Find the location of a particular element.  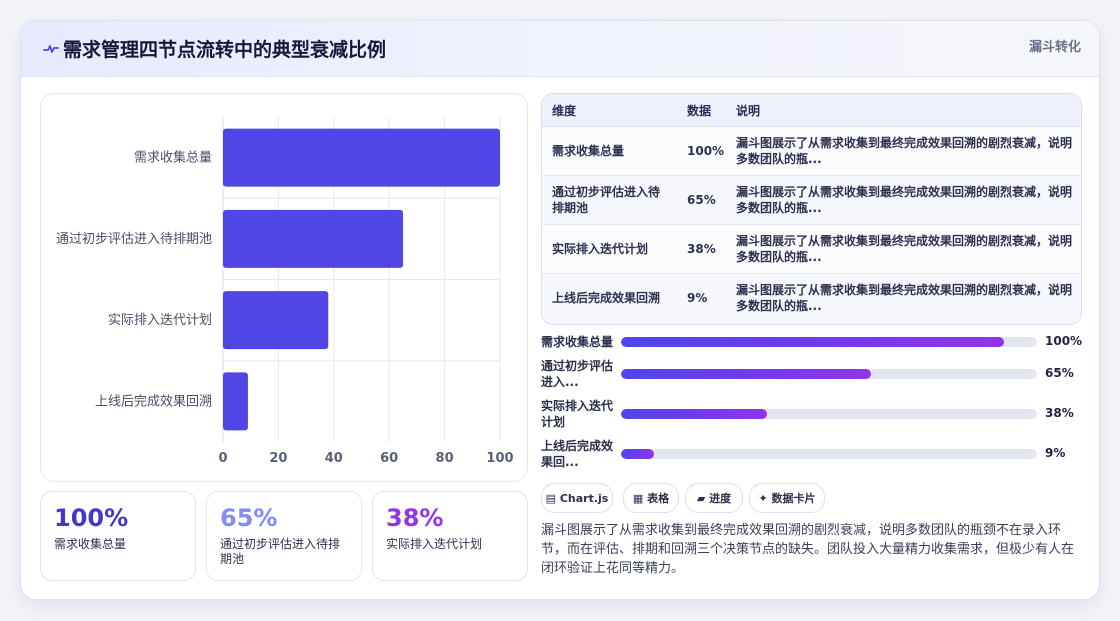

tick-label: 100 is located at coordinates (499, 458).